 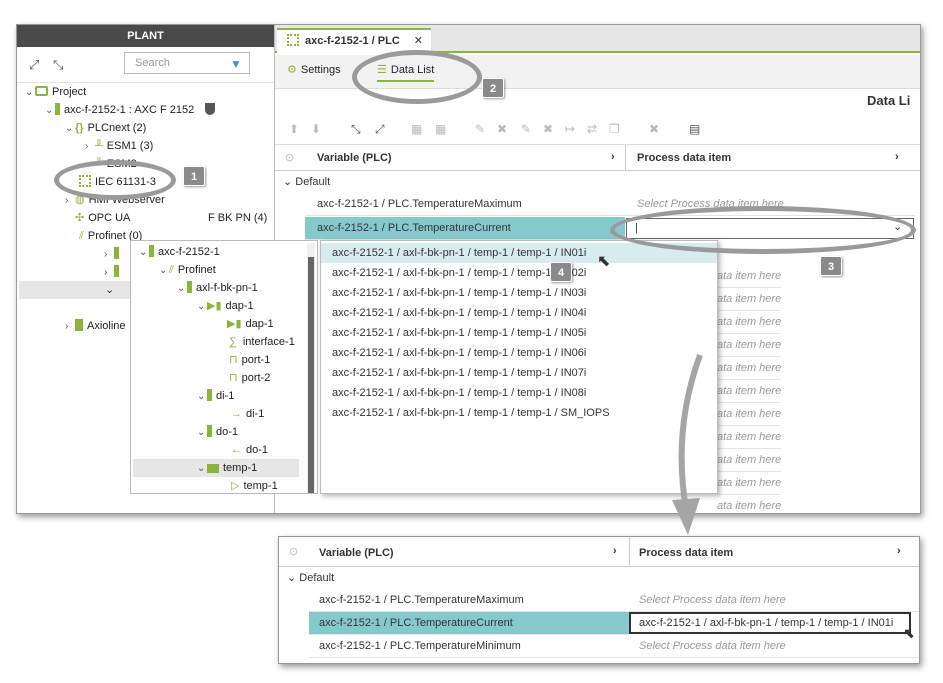 What do you see at coordinates (130, 110) in the screenshot?
I see `tree-item-controller: ⌄ axc-f-2152-1 : AXC F 2152` at bounding box center [130, 110].